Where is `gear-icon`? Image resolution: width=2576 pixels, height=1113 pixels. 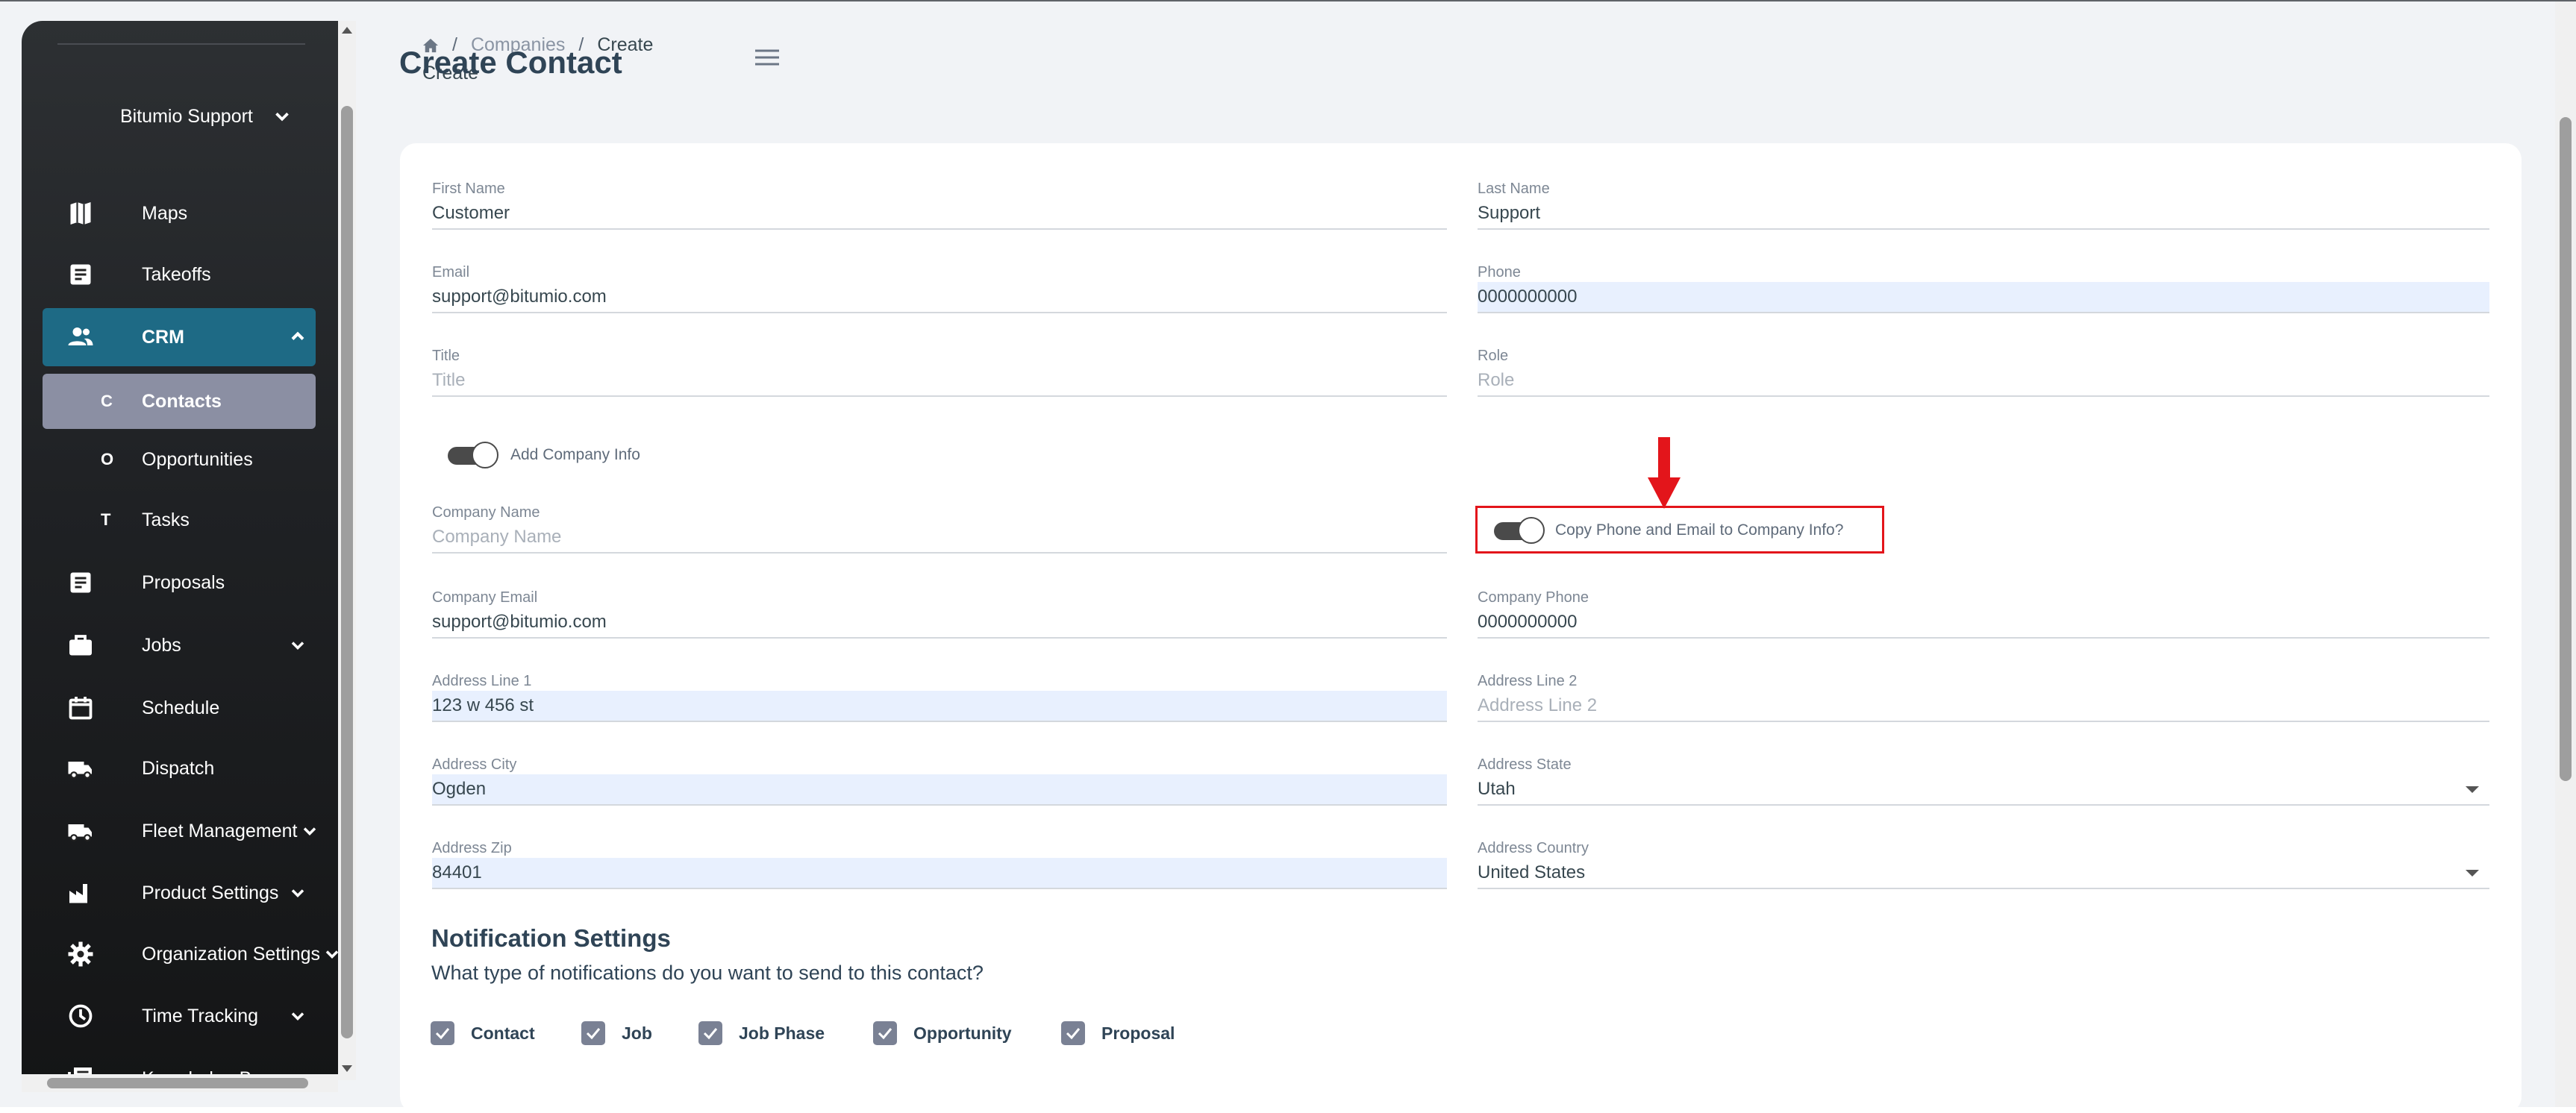 gear-icon is located at coordinates (80, 954).